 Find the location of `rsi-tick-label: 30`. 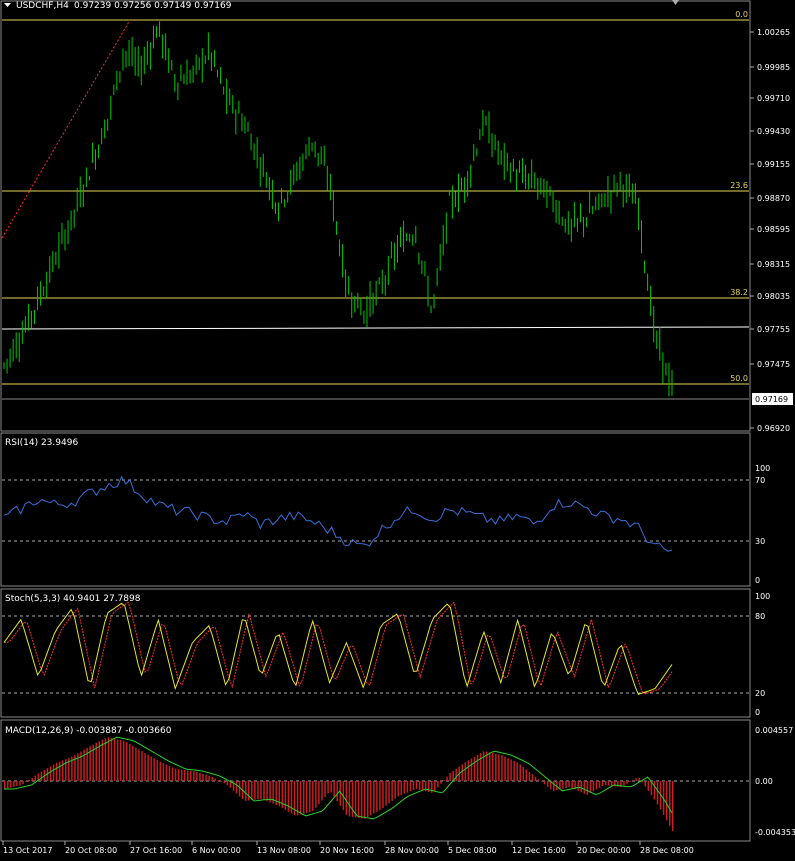

rsi-tick-label: 30 is located at coordinates (760, 541).